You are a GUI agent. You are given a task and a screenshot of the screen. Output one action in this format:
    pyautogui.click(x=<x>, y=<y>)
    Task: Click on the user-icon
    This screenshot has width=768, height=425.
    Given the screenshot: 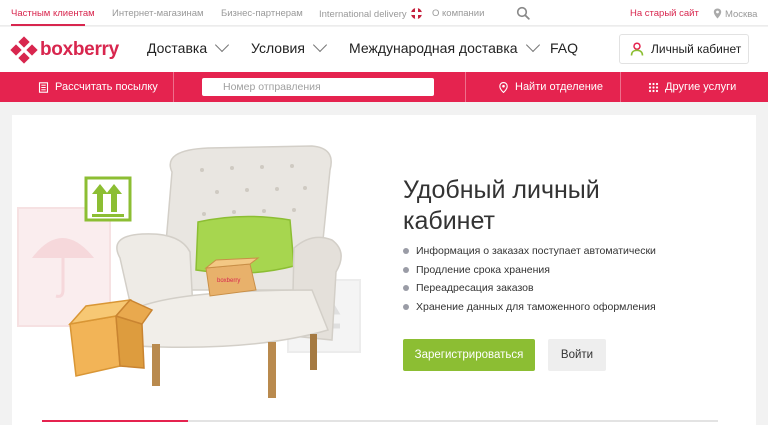 What is the action you would take?
    pyautogui.click(x=637, y=49)
    